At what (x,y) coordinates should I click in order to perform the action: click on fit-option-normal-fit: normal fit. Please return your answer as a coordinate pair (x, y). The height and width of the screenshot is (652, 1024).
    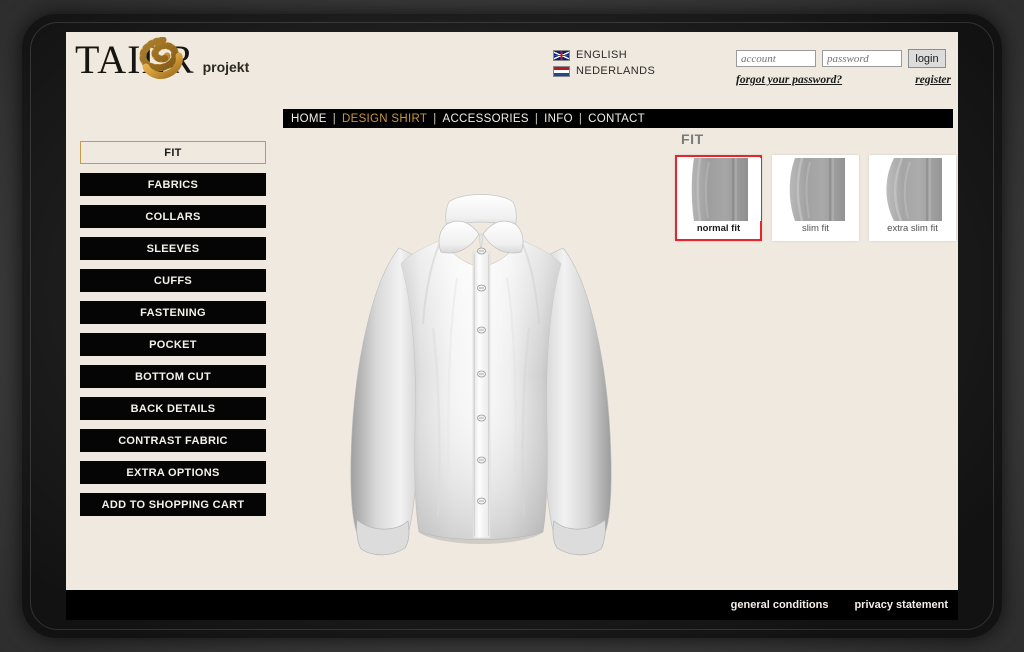
    Looking at the image, I should click on (718, 198).